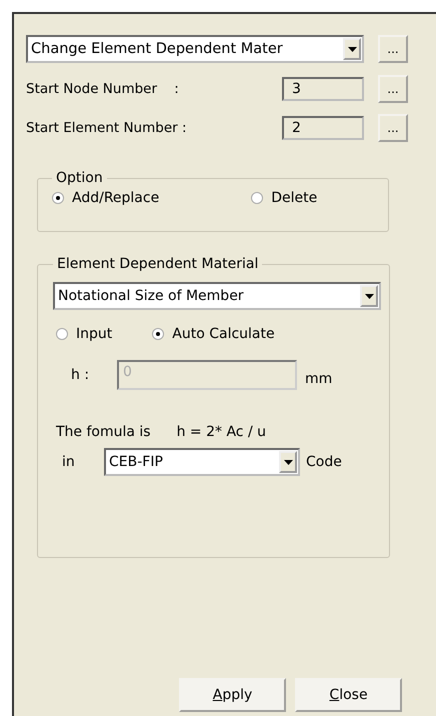 Image resolution: width=436 pixels, height=716 pixels. I want to click on h-label: h :, so click(80, 375).